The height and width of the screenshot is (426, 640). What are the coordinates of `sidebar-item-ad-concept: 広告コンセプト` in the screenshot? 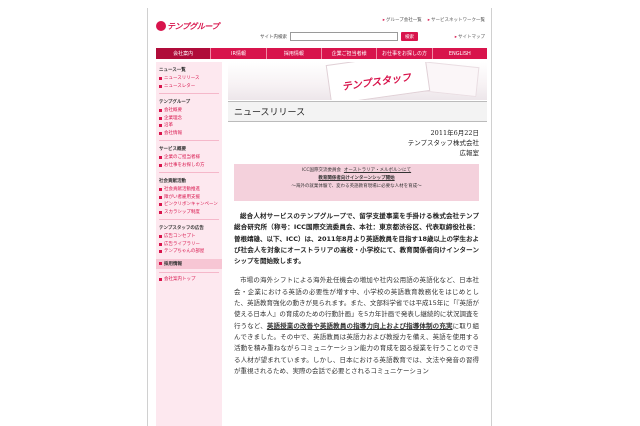 It's located at (189, 237).